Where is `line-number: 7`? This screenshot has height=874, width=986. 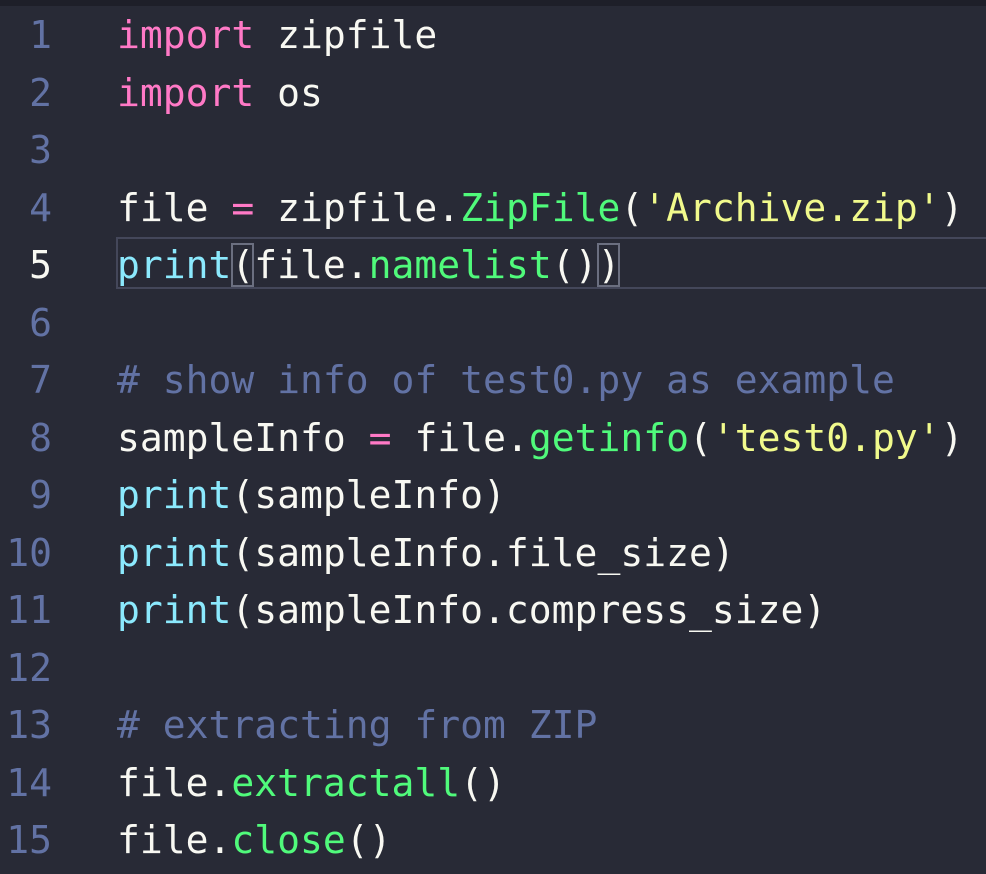 line-number: 7 is located at coordinates (40, 380).